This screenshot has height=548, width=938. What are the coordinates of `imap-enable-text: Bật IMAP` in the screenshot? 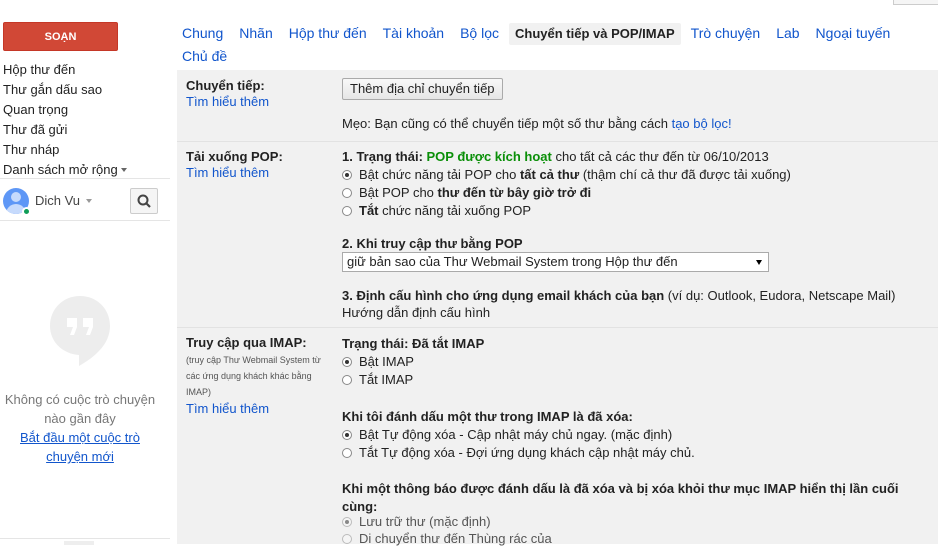 It's located at (386, 361).